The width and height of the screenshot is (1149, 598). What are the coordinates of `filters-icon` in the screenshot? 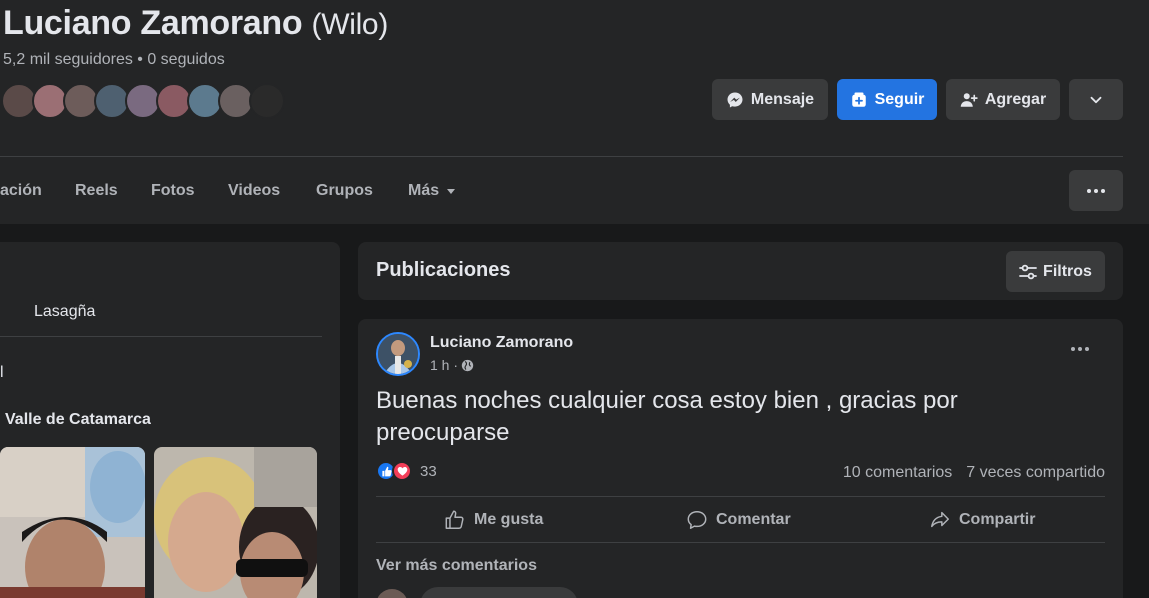 It's located at (1028, 271).